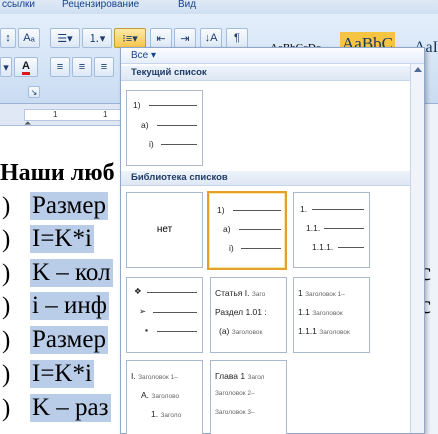 The image size is (438, 434). I want to click on bullets-icon: ☰▾, so click(65, 38).